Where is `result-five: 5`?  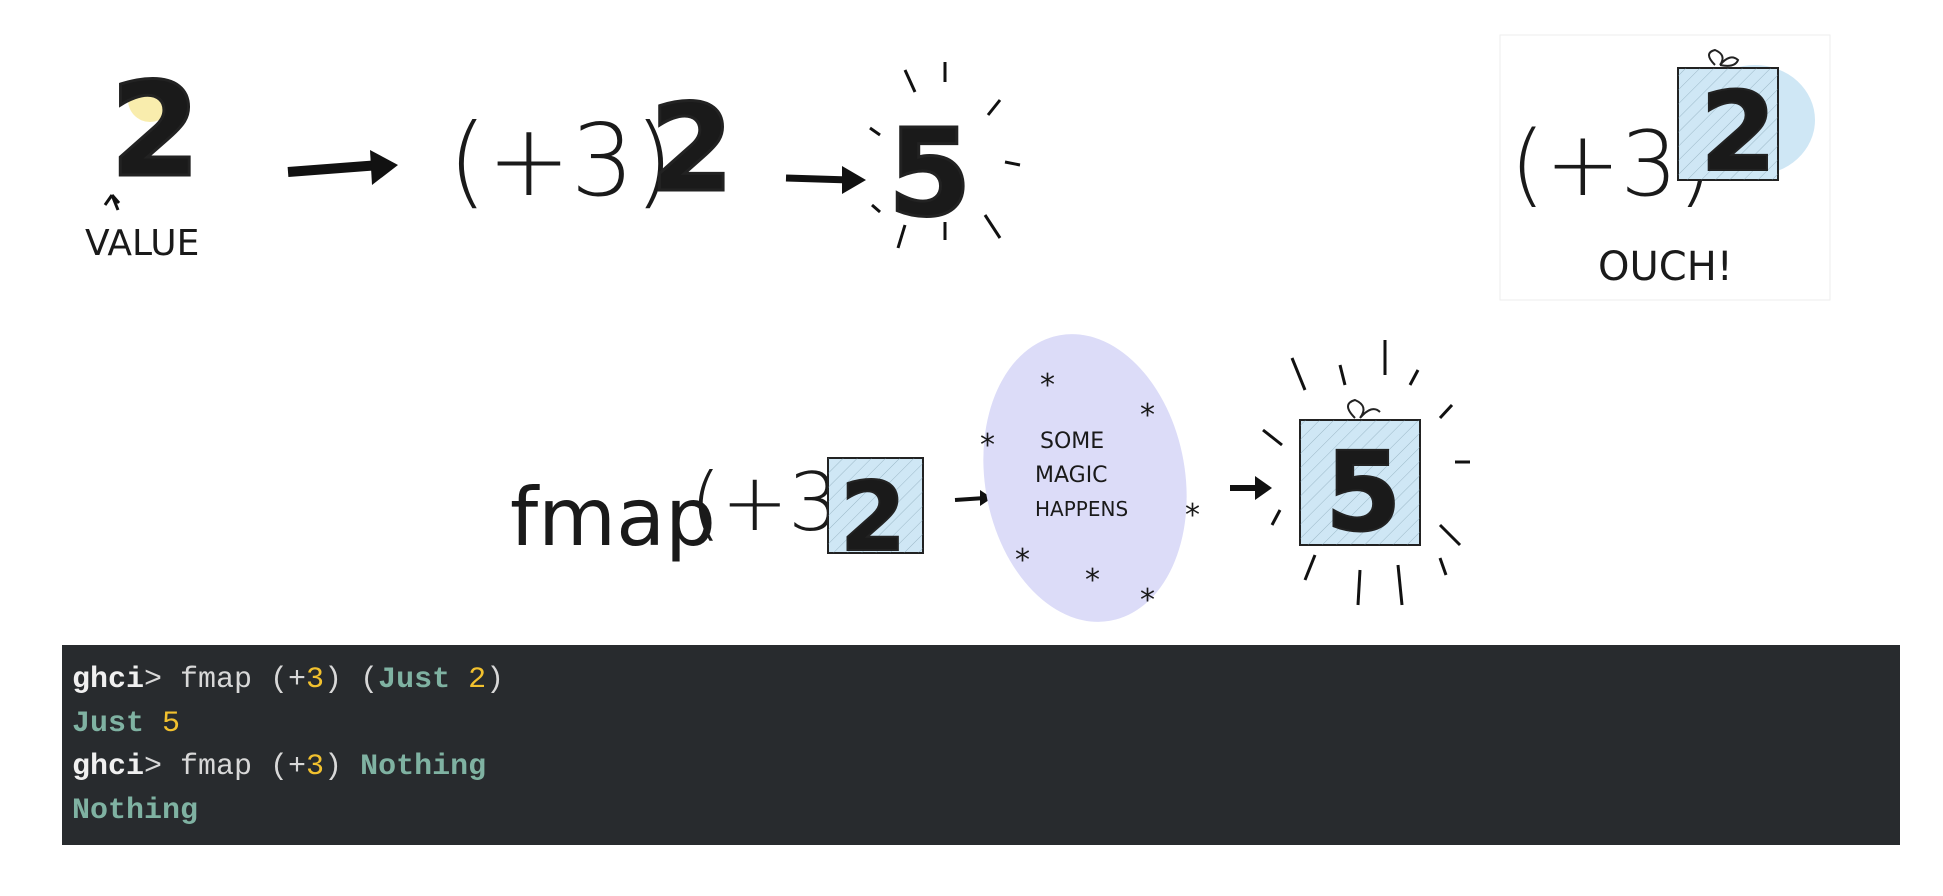 result-five: 5 is located at coordinates (945, 155).